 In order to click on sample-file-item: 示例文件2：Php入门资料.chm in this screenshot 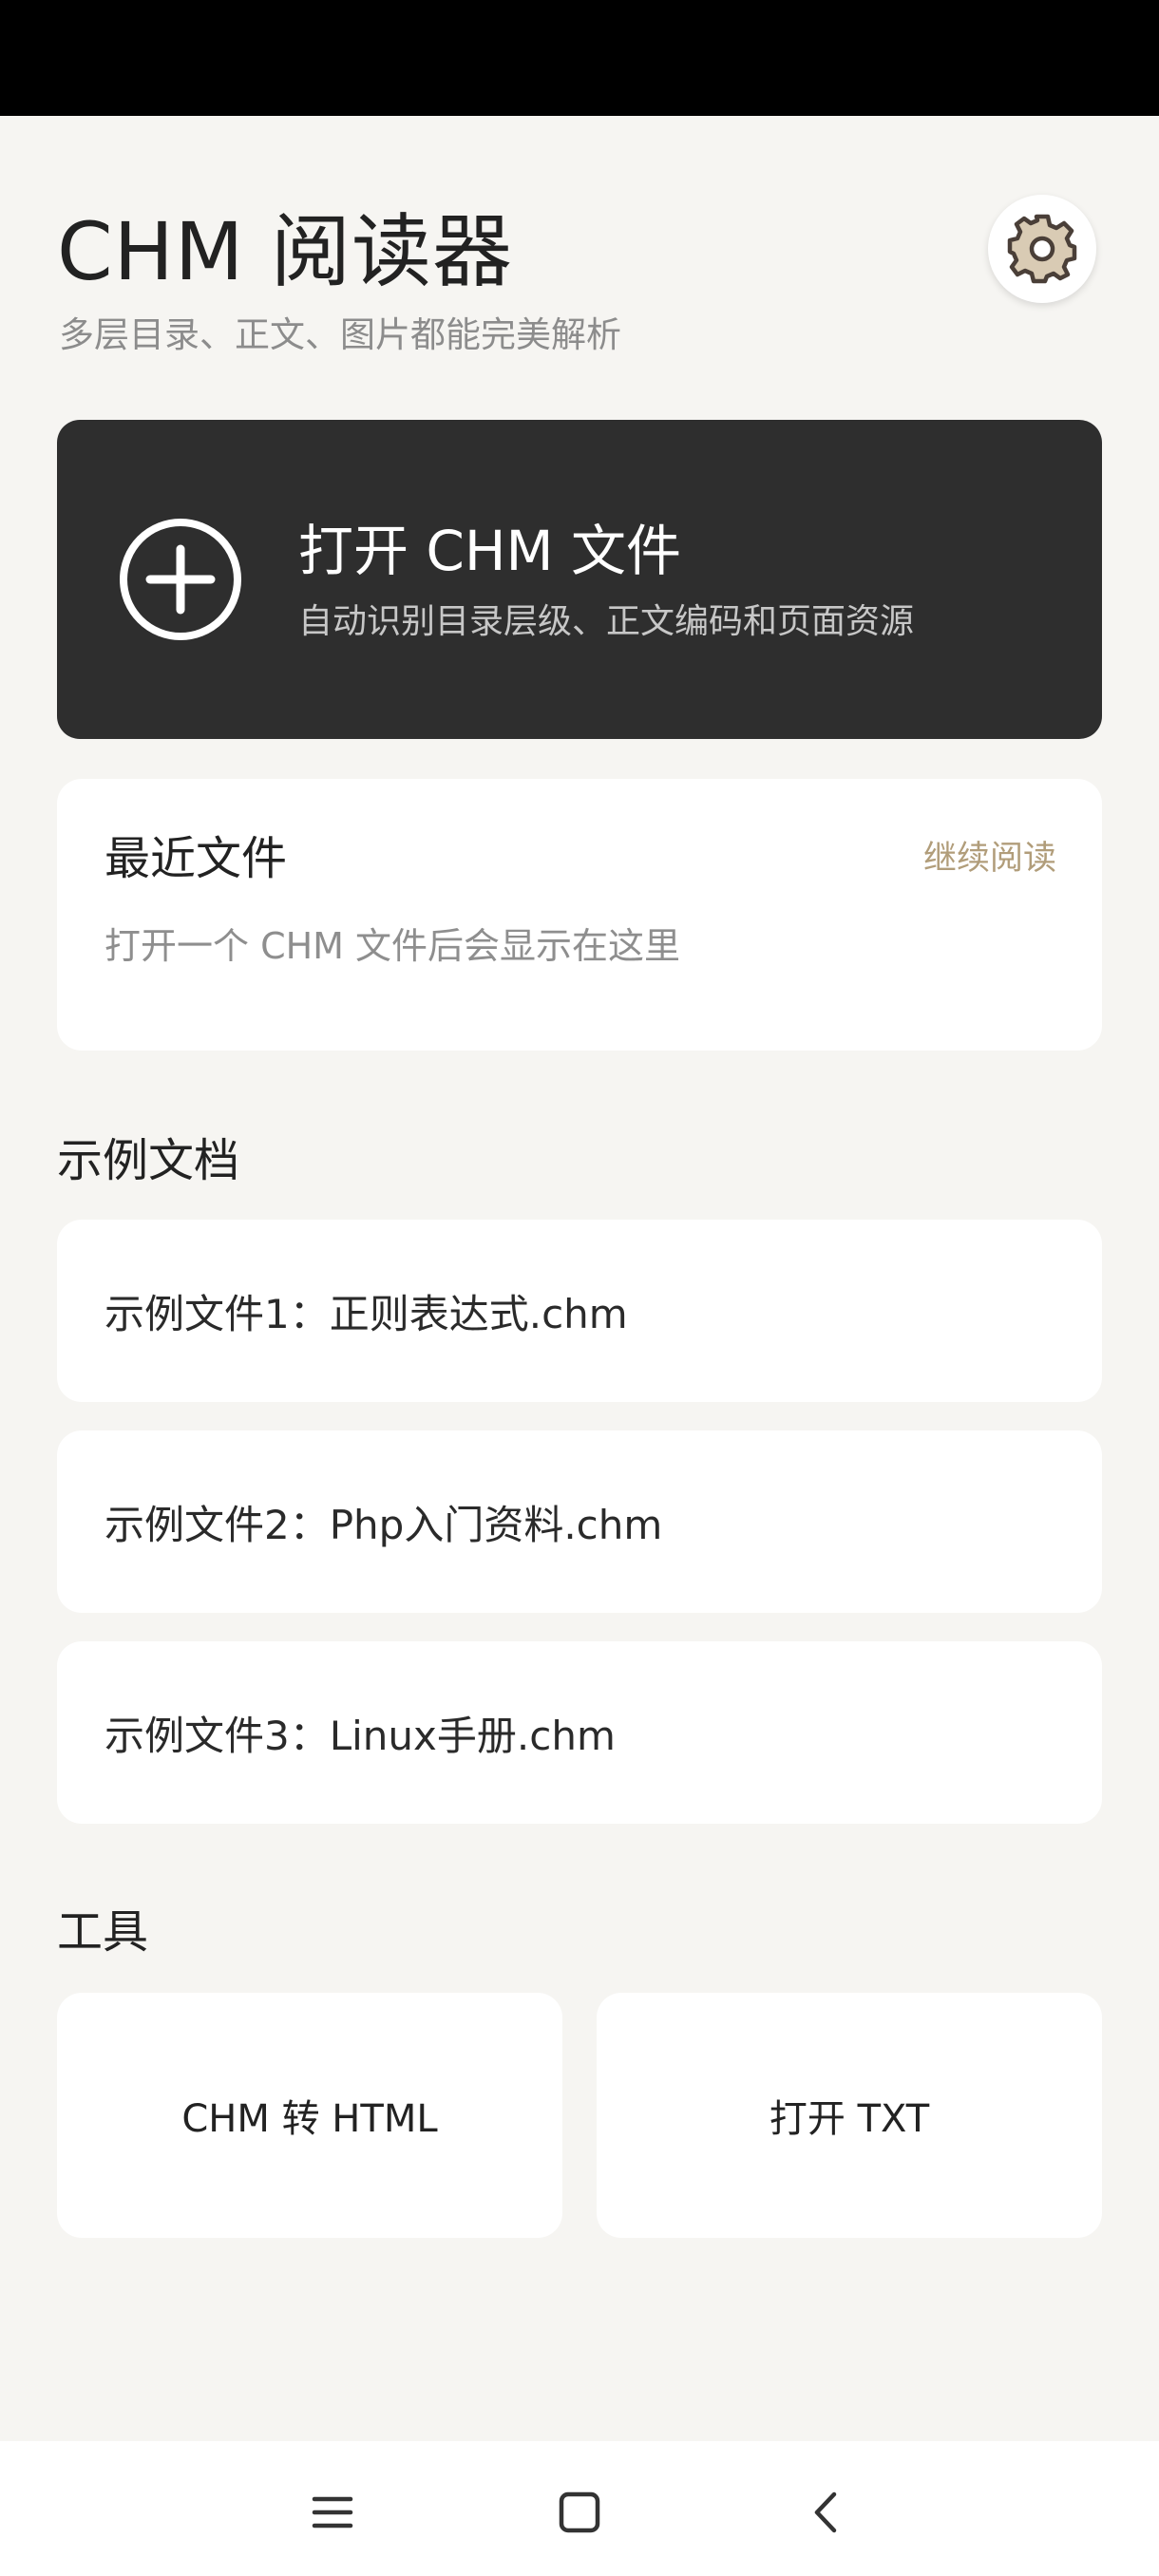, I will do `click(579, 1521)`.